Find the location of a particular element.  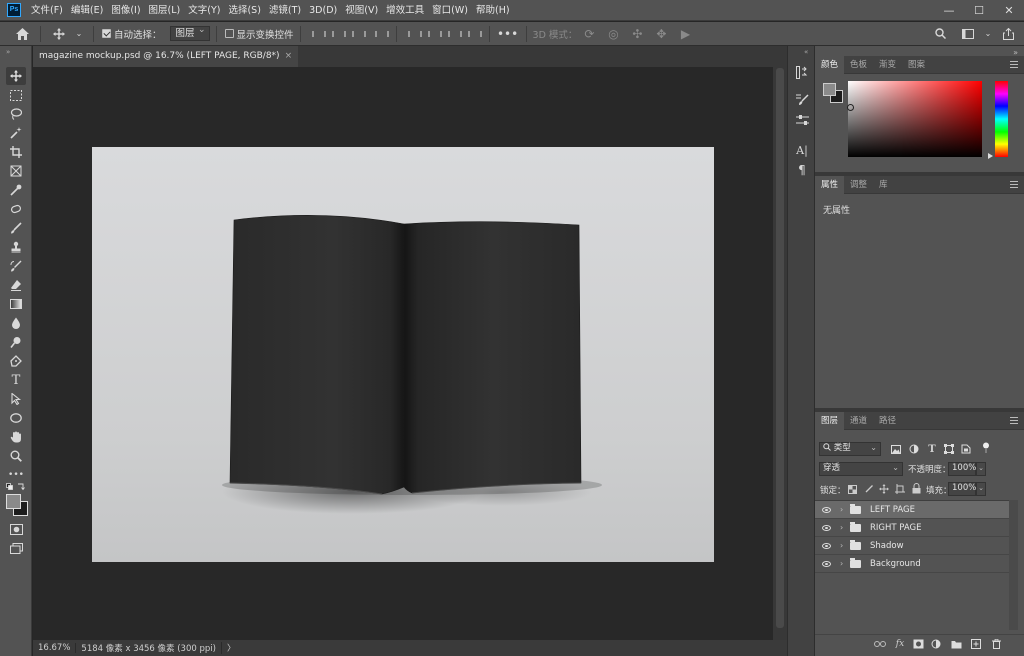

brush-tool-button is located at coordinates (16, 228).